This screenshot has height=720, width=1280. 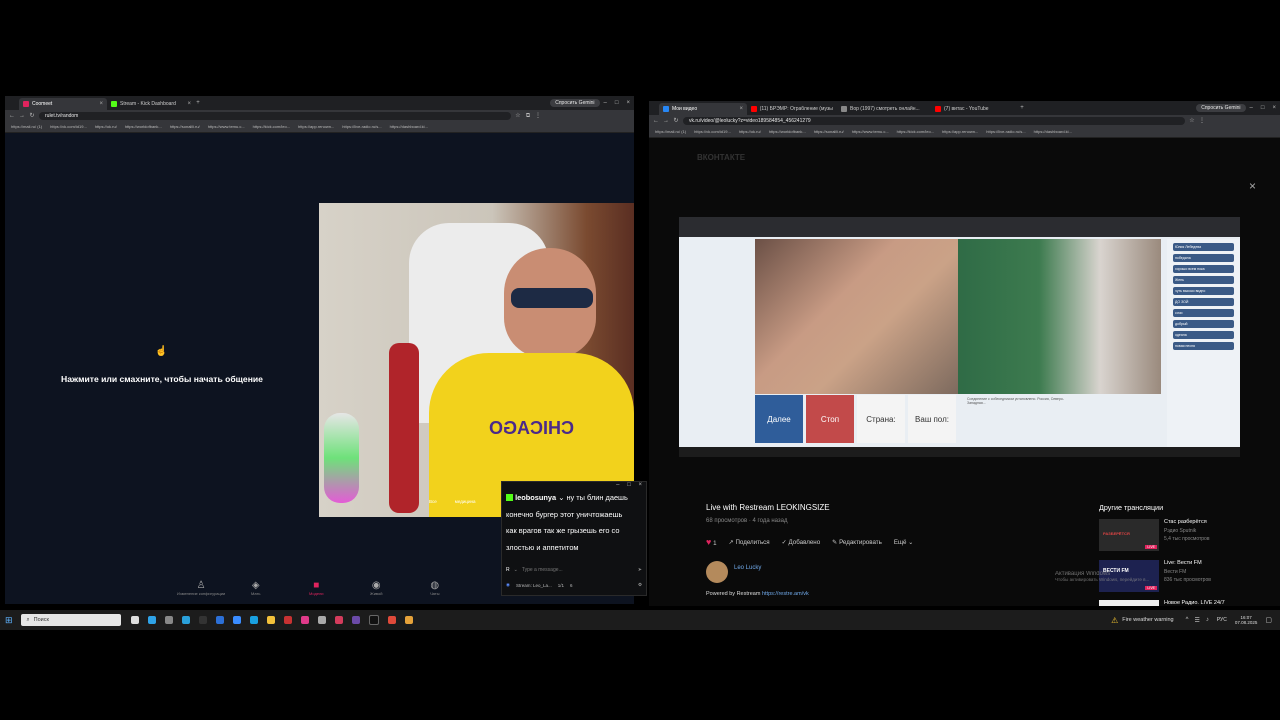 What do you see at coordinates (9, 620) in the screenshot?
I see `windows-start-icon: ⊞` at bounding box center [9, 620].